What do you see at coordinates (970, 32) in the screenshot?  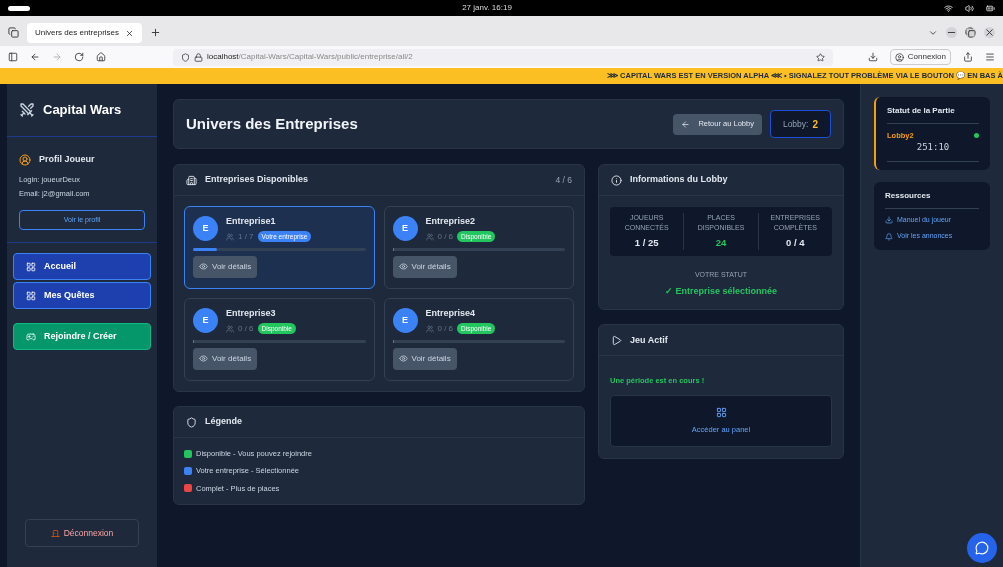 I see `restore-icon` at bounding box center [970, 32].